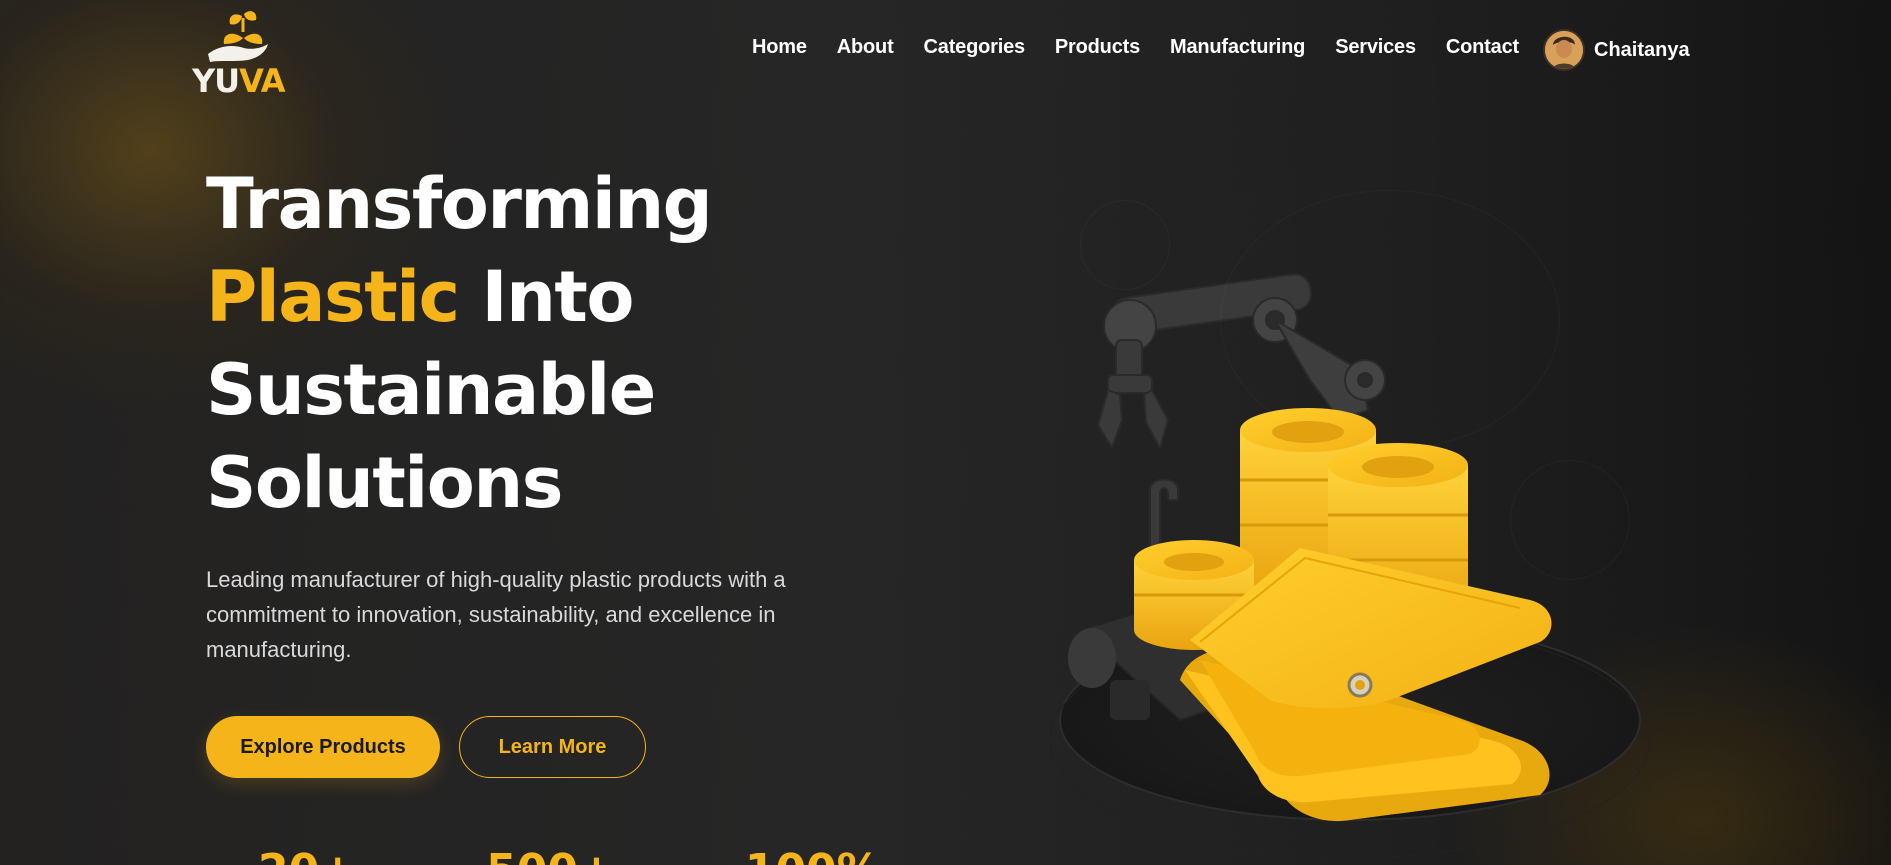  What do you see at coordinates (307, 855) in the screenshot?
I see `stat-value: 20+` at bounding box center [307, 855].